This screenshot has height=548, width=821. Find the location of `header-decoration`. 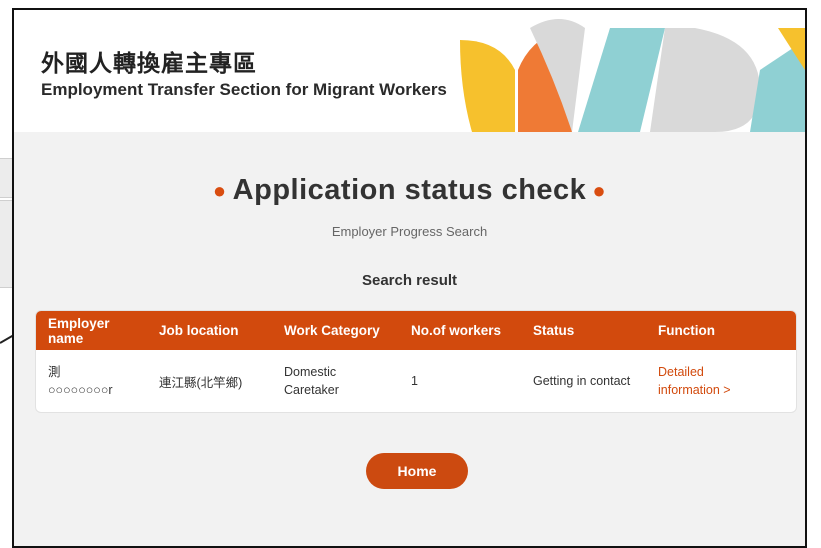

header-decoration is located at coordinates (632, 75).